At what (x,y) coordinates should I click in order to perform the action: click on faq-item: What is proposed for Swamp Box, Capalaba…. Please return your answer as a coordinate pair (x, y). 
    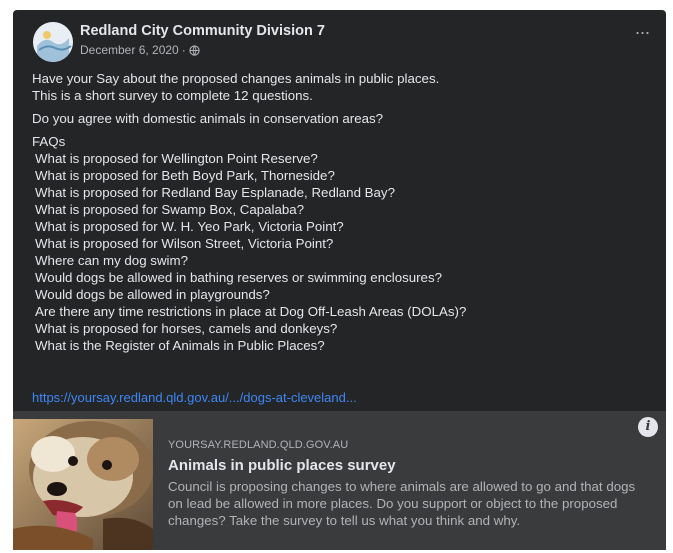
    Looking at the image, I should click on (170, 209).